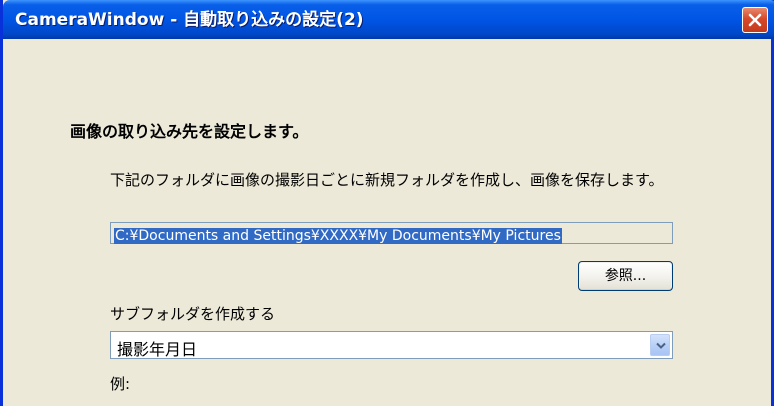 The width and height of the screenshot is (774, 406). I want to click on subfolder-selected-value: 撮影年月日, so click(157, 349).